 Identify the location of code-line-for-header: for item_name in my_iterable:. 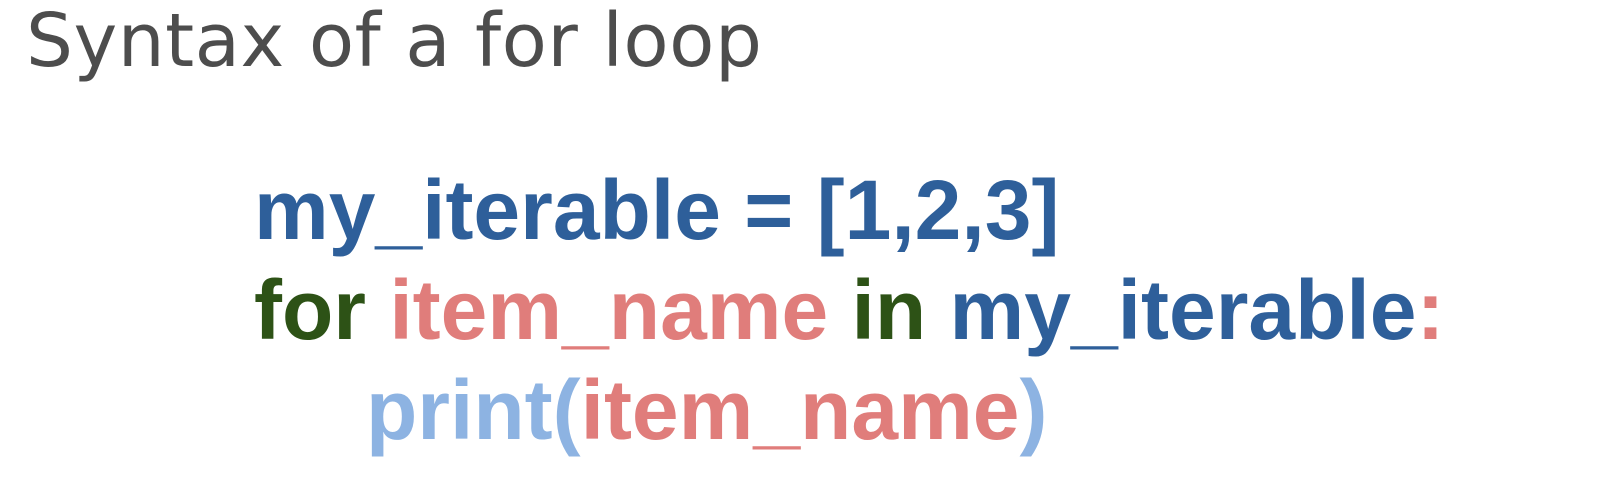
(849, 310).